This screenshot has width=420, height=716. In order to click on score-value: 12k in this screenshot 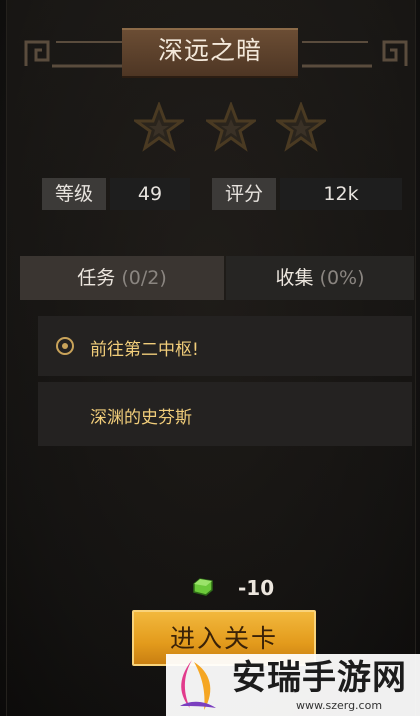, I will do `click(341, 194)`.